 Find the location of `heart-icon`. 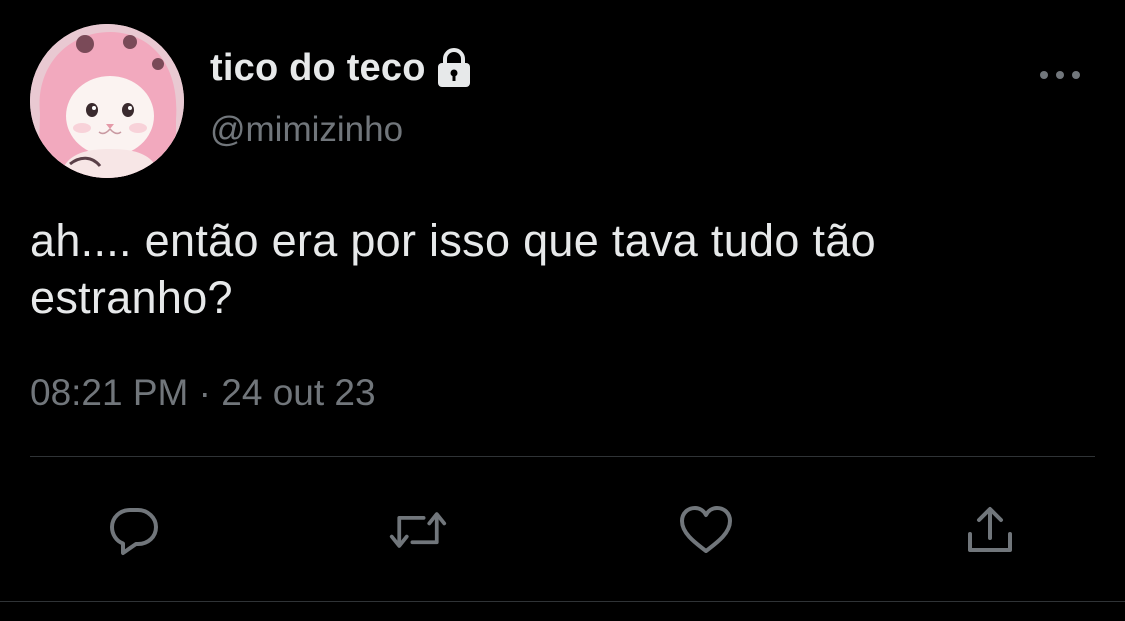

heart-icon is located at coordinates (706, 529).